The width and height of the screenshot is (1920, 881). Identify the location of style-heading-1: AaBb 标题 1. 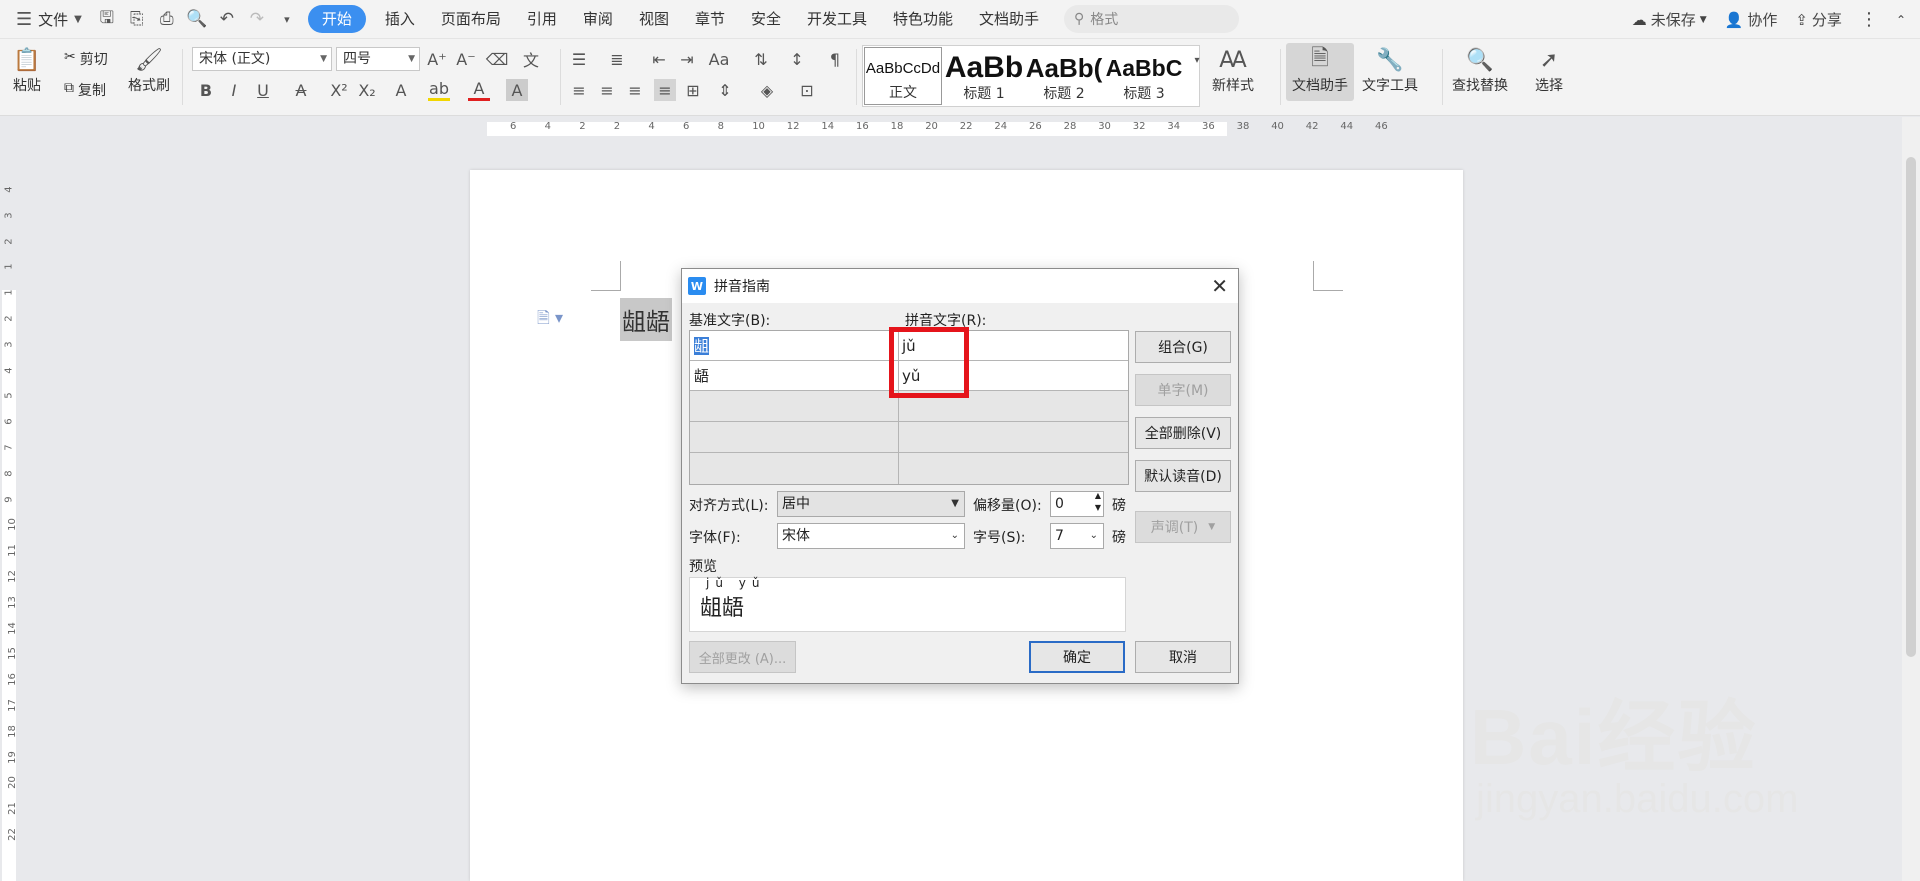
(984, 76).